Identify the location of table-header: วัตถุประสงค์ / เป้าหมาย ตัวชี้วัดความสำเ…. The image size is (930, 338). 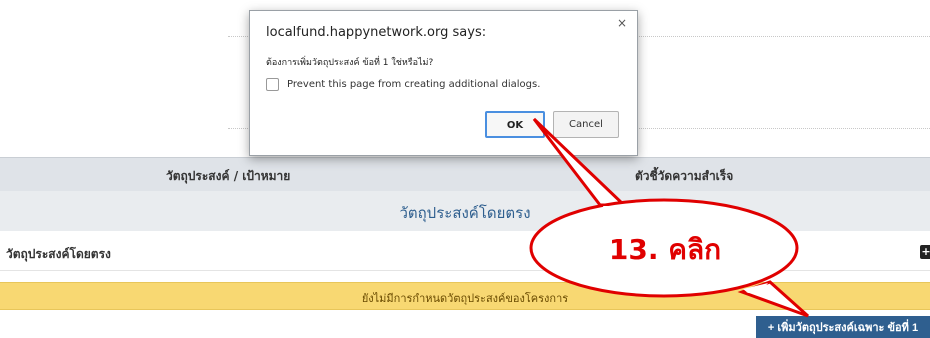
(465, 174).